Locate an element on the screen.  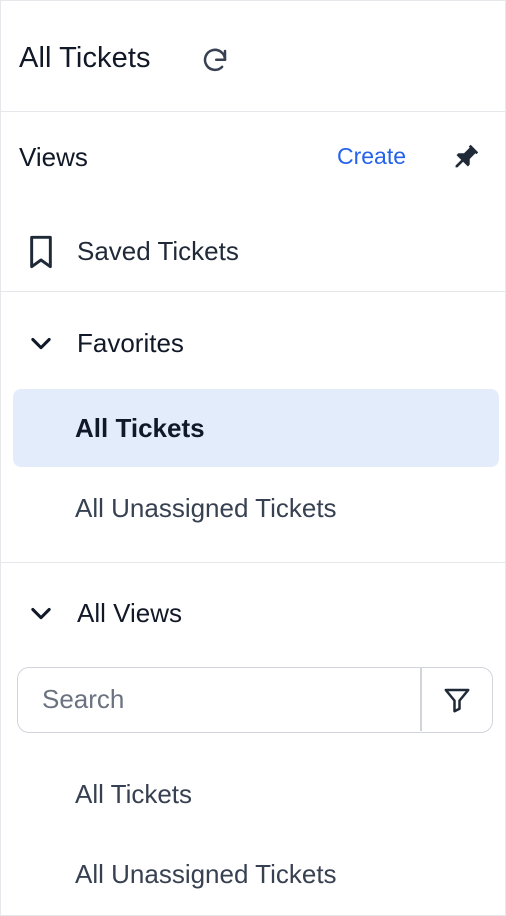
refresh-icon is located at coordinates (215, 61).